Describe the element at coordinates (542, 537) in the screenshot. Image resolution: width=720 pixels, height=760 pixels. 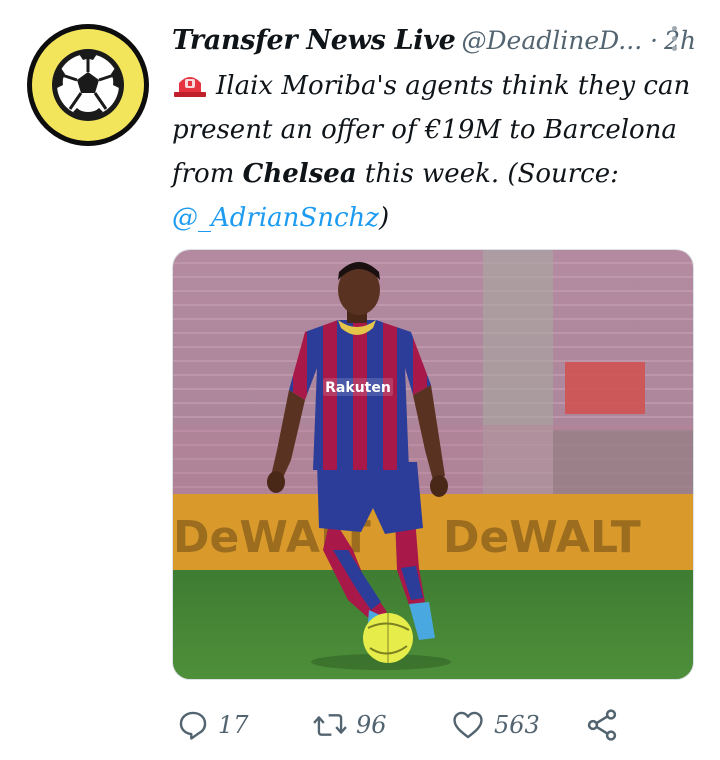
I see `board-text-right: DeWALT` at that location.